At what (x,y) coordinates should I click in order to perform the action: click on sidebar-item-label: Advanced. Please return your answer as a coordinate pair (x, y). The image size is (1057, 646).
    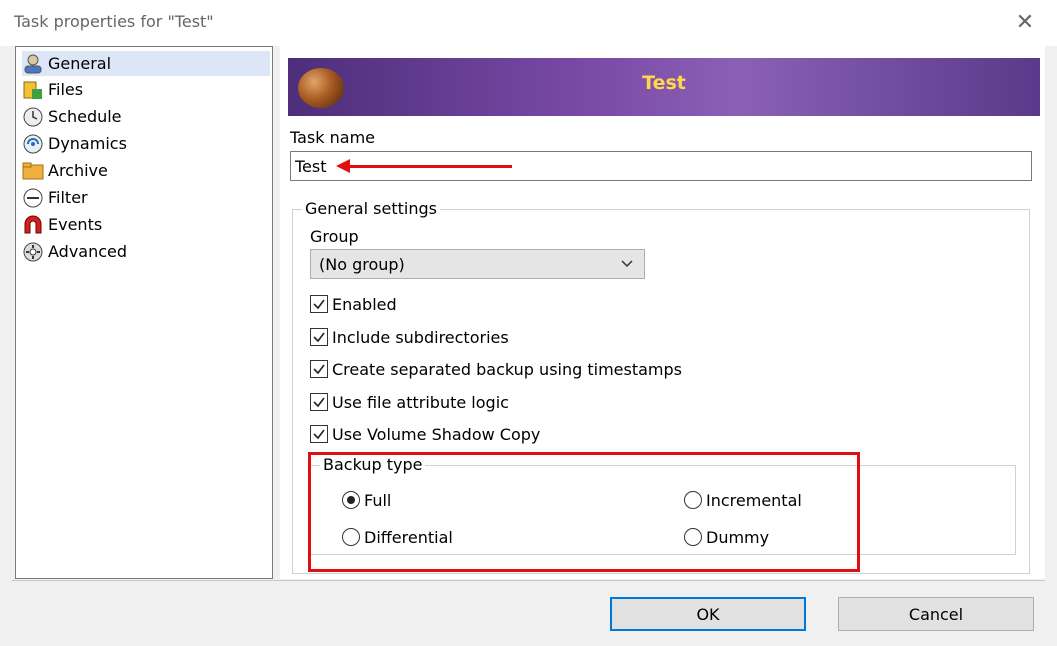
    Looking at the image, I should click on (88, 251).